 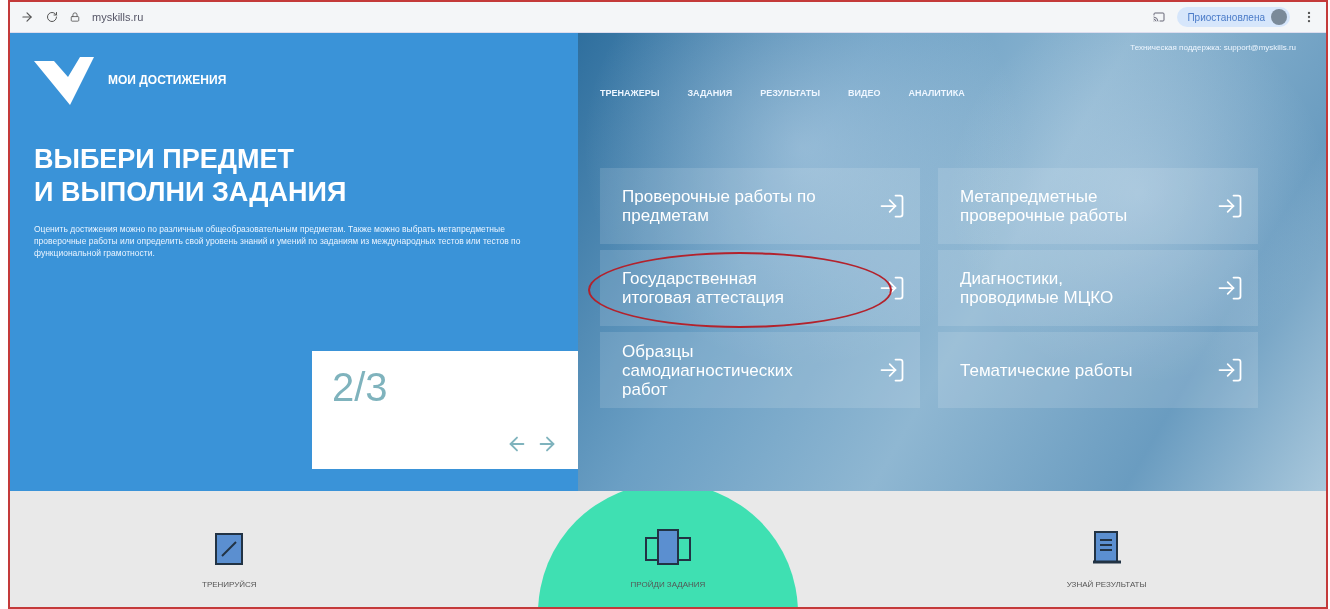 What do you see at coordinates (1098, 370) in the screenshot?
I see `category-card: Тематические работы` at bounding box center [1098, 370].